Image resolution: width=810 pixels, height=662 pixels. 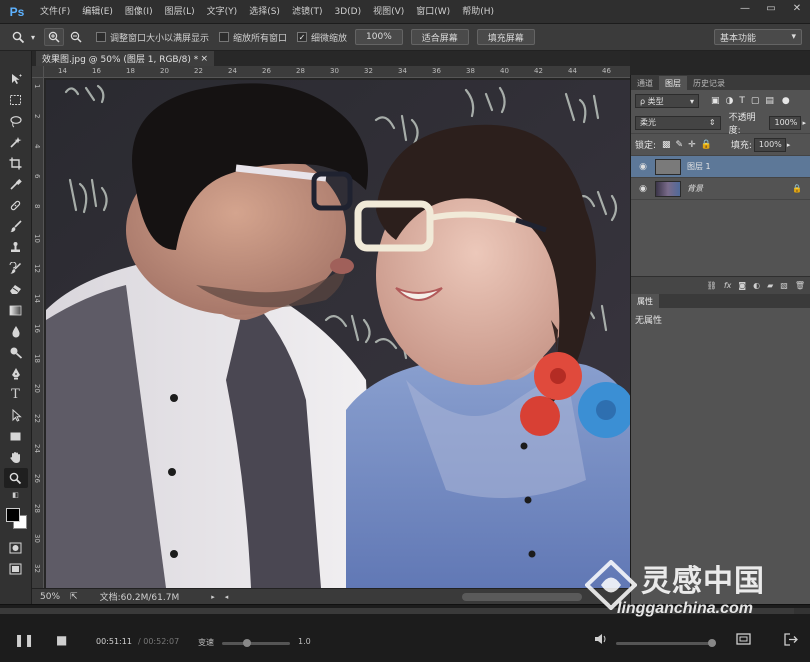 I want to click on workspace-select: 基本功能 ▾, so click(x=758, y=37).